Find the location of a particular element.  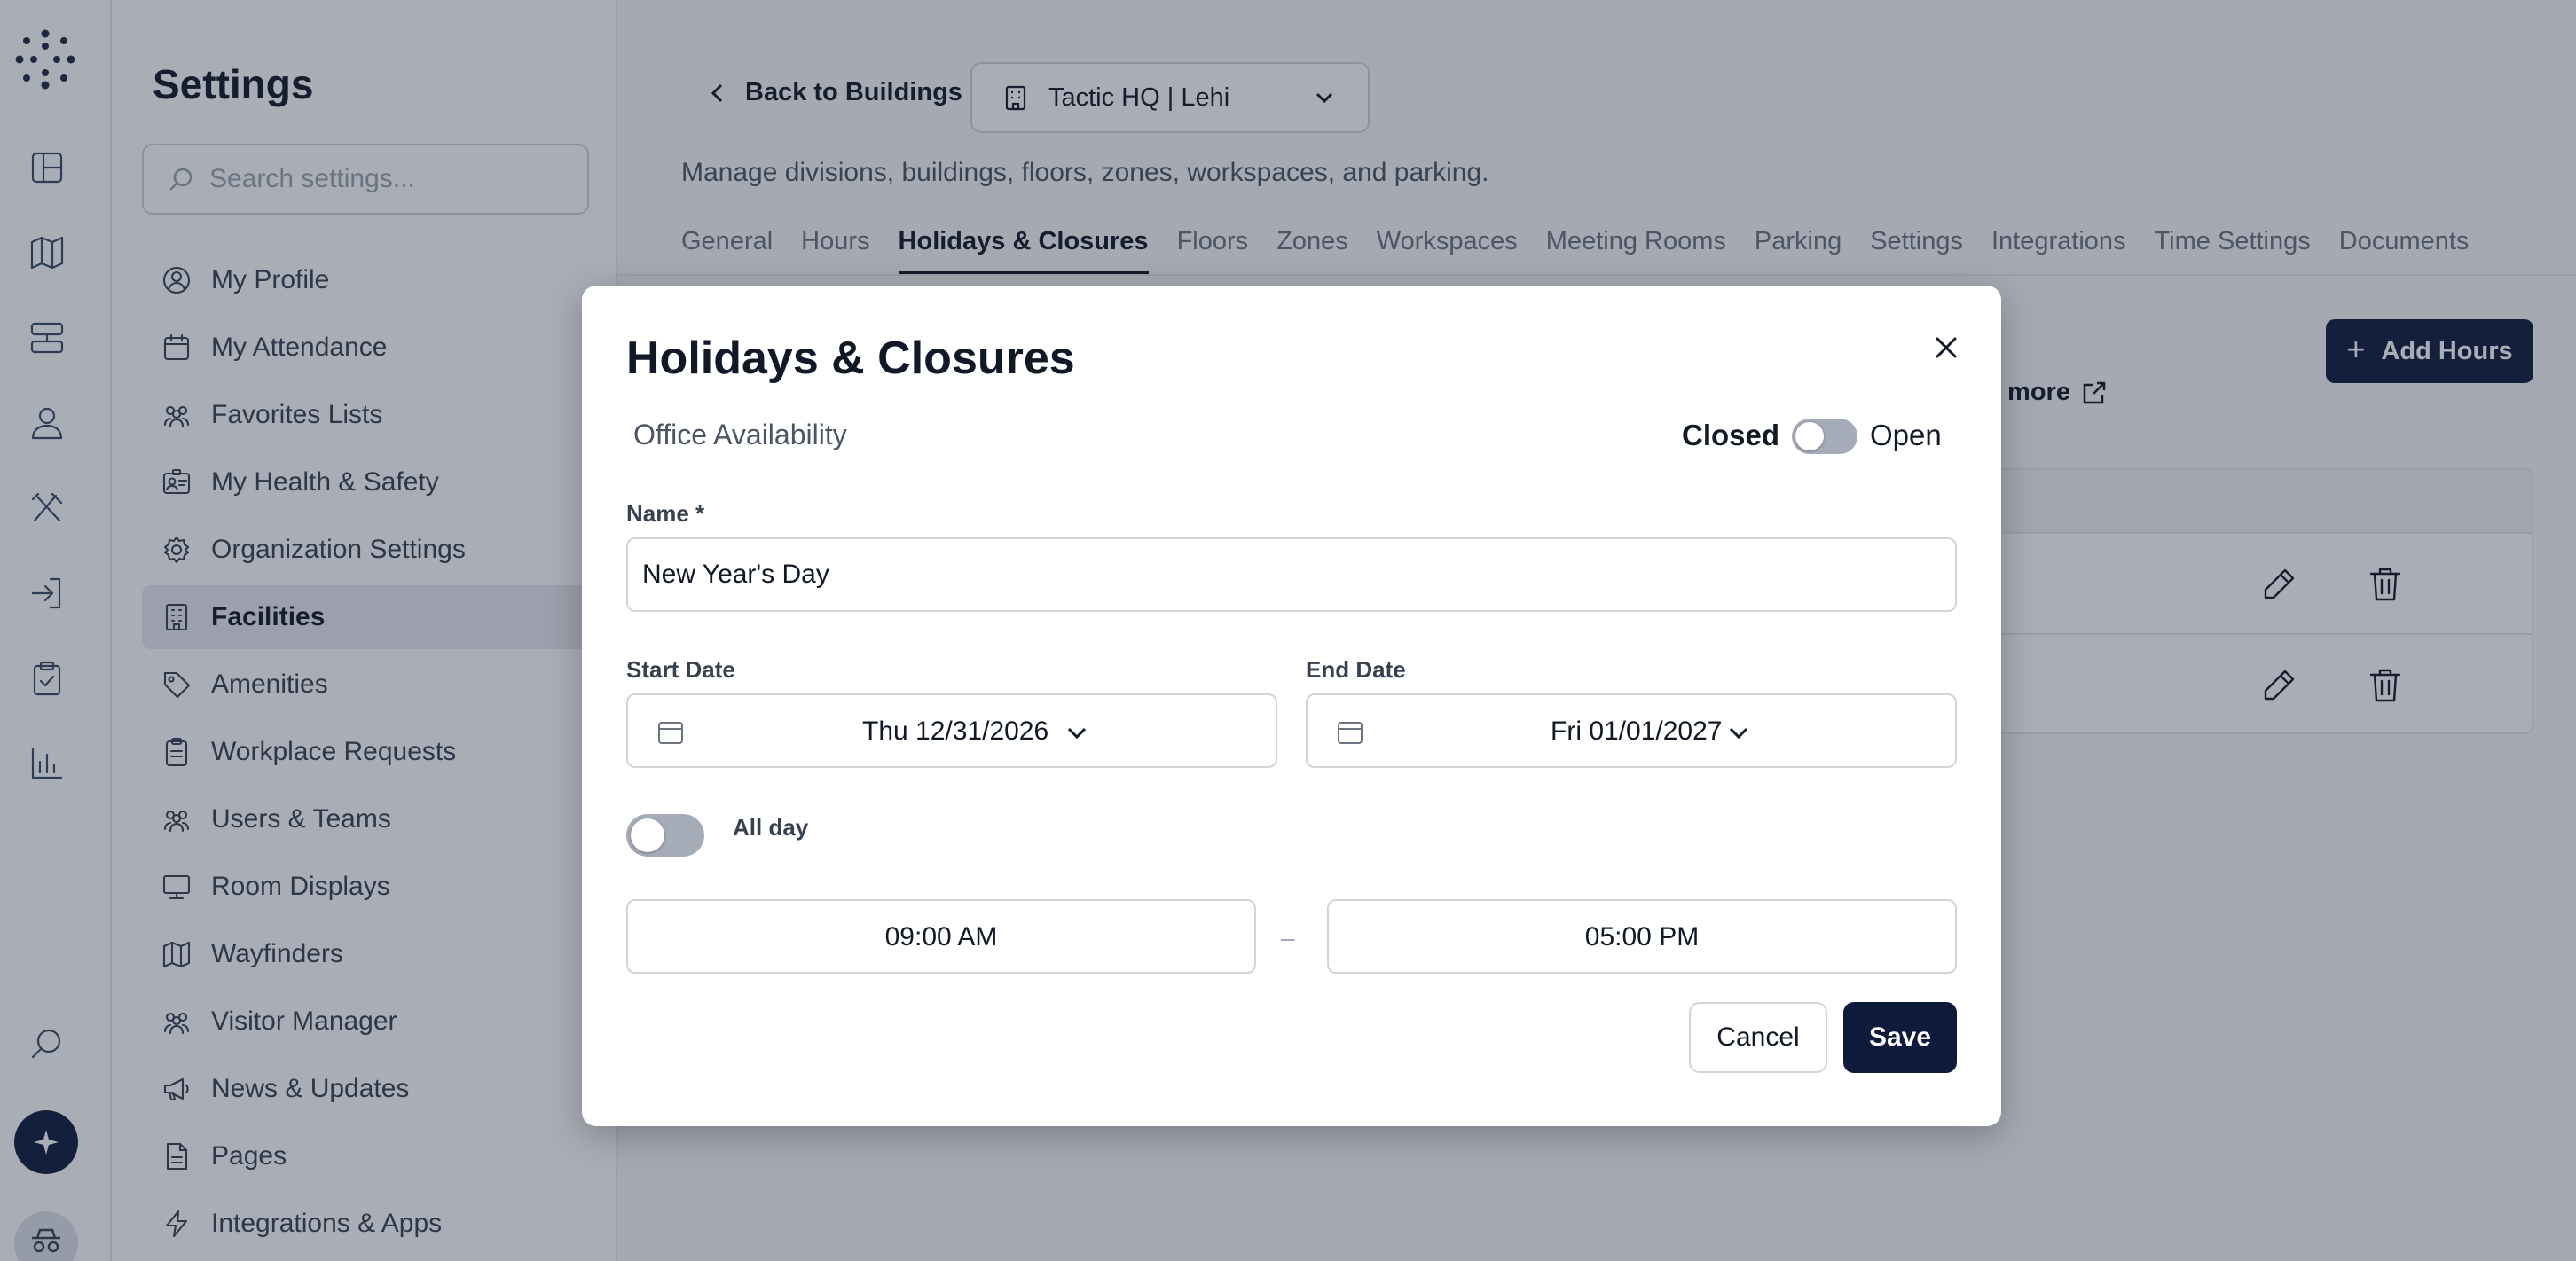

end-time-value: 05:00 PM is located at coordinates (1642, 937).